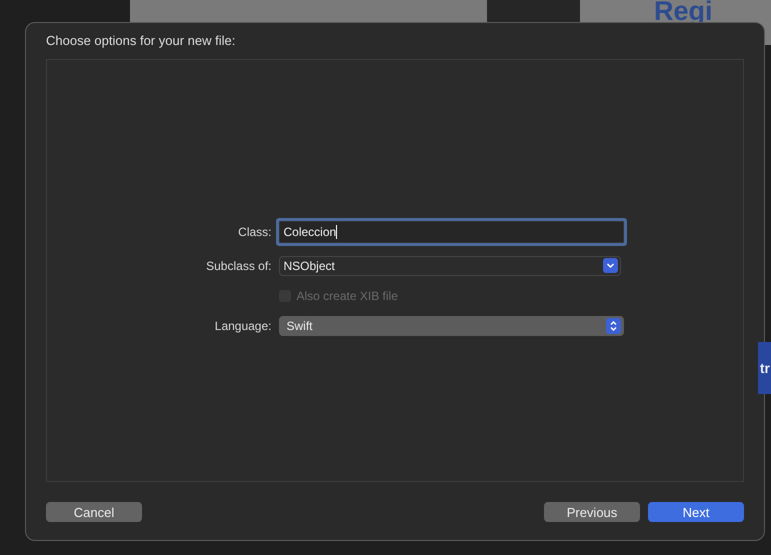 The width and height of the screenshot is (771, 555). Describe the element at coordinates (238, 265) in the screenshot. I see `field-label: Subclass of:` at that location.